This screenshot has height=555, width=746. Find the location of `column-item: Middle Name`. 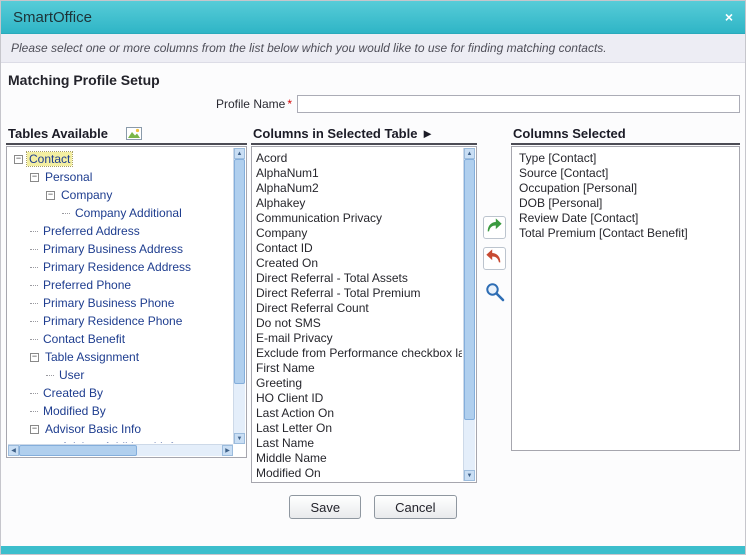

column-item: Middle Name is located at coordinates (357, 458).